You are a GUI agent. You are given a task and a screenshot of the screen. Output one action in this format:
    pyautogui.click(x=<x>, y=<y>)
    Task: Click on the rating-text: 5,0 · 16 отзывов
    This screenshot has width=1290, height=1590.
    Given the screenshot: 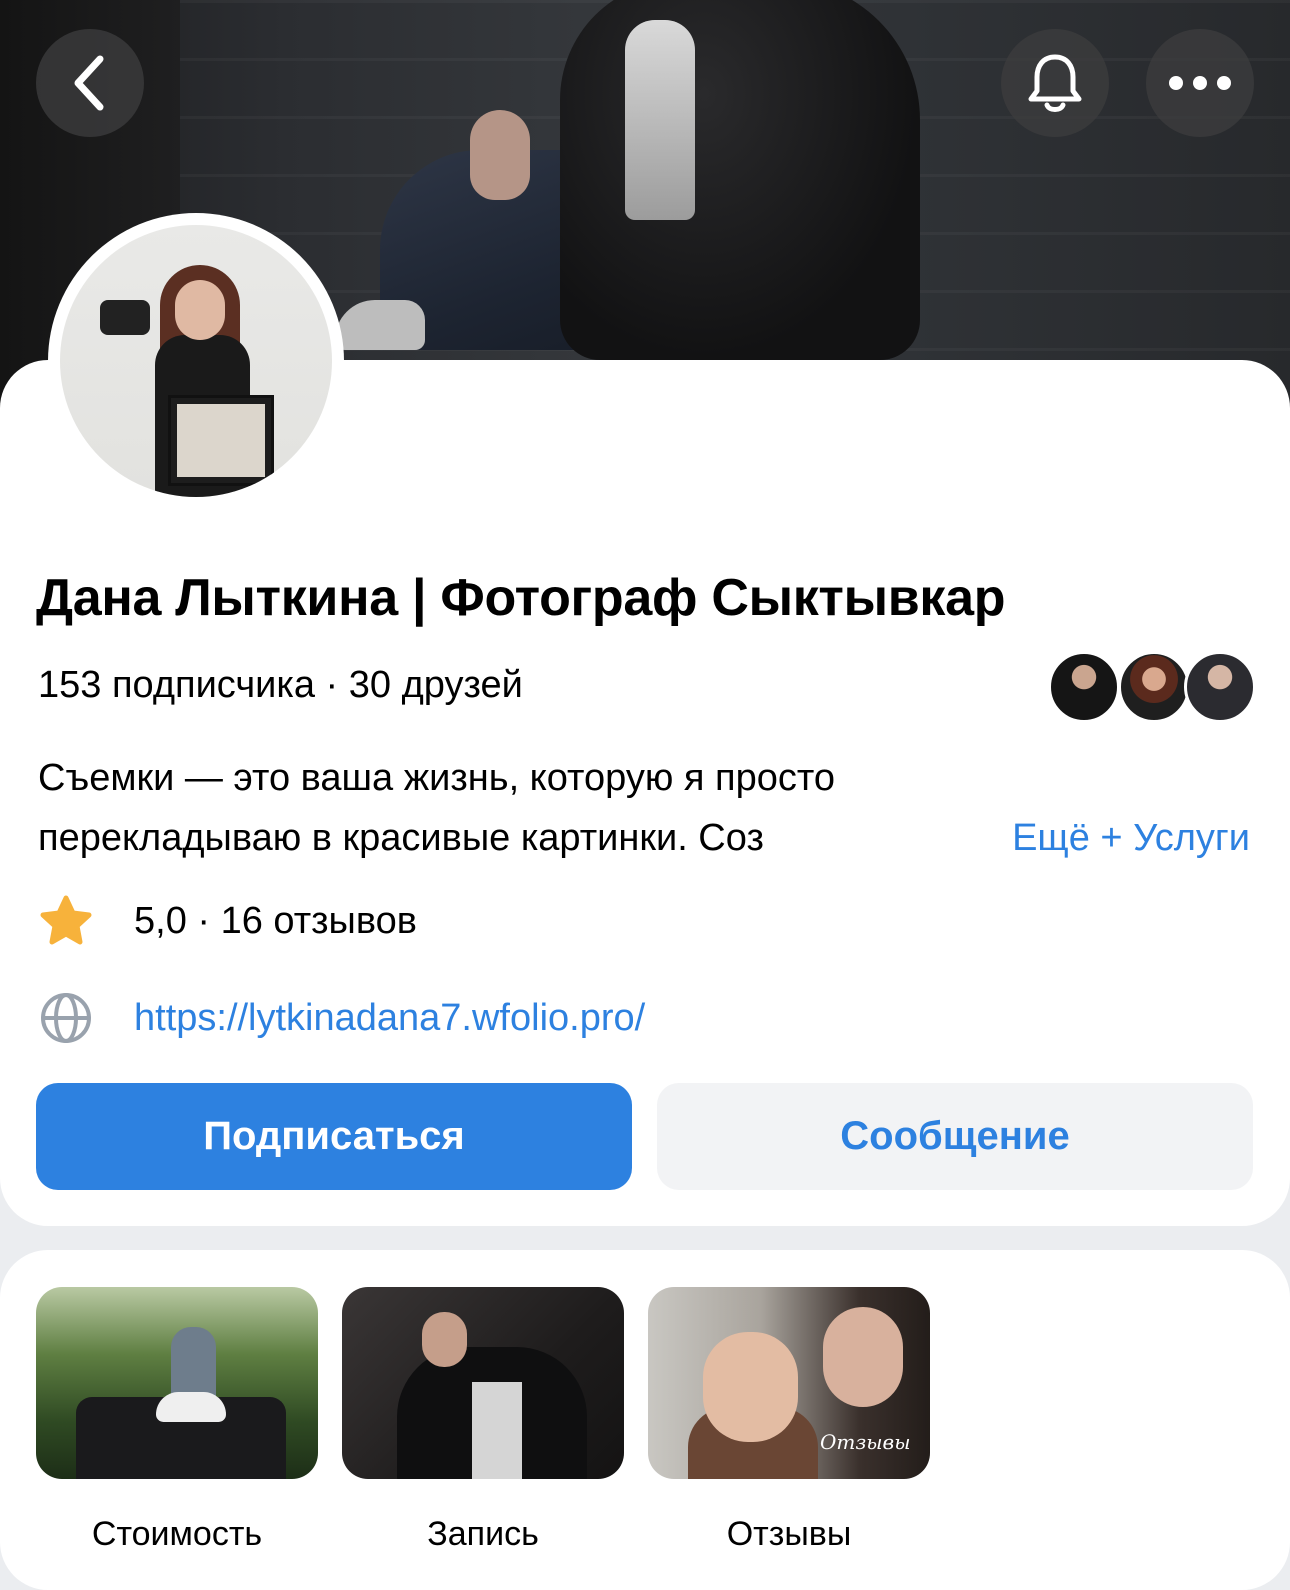 What is the action you would take?
    pyautogui.click(x=275, y=920)
    